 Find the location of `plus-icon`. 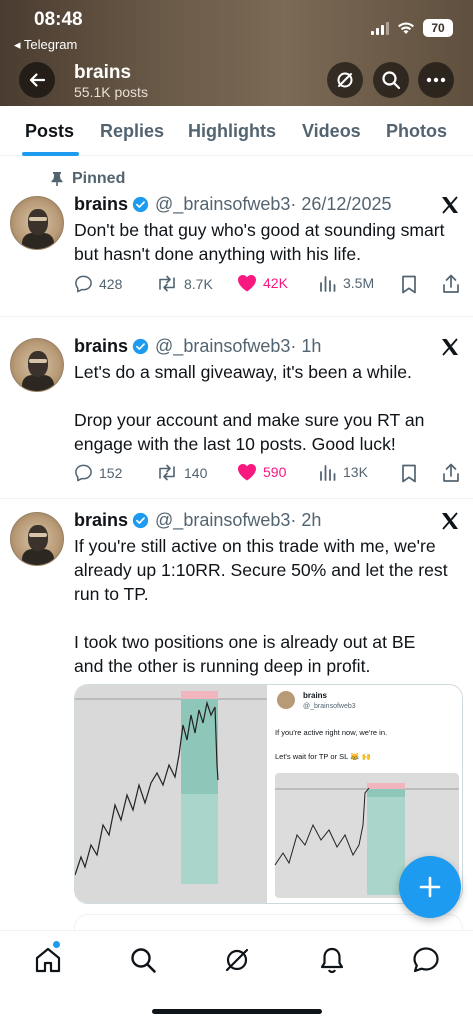

plus-icon is located at coordinates (430, 887).